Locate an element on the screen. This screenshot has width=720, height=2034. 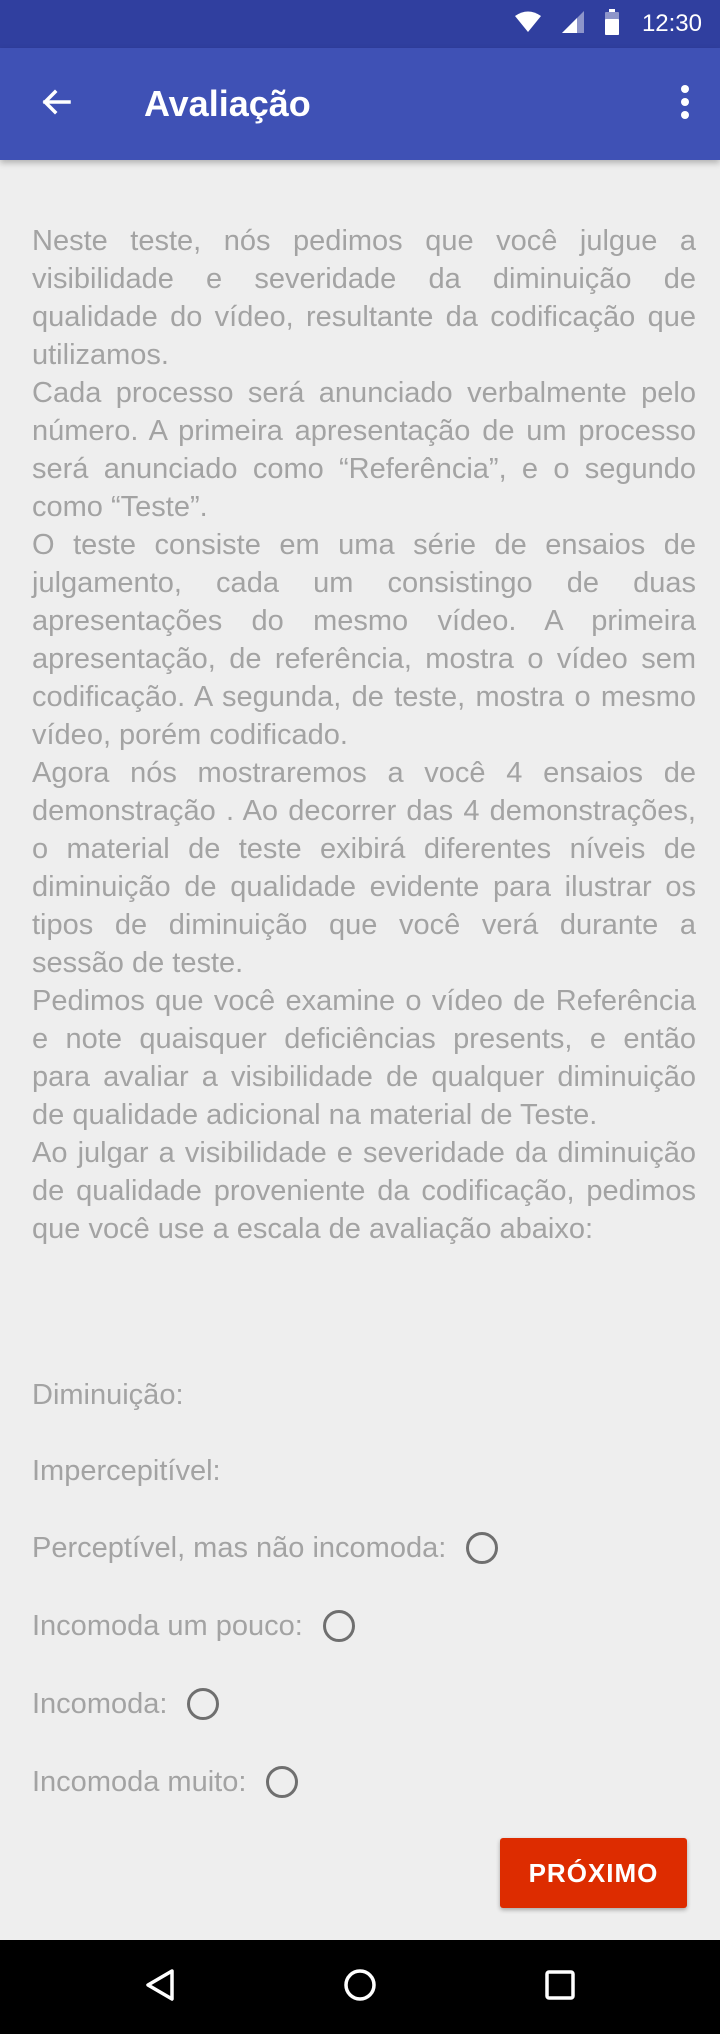
scale-imperceptible-label: Impercepitível: is located at coordinates (126, 1471).